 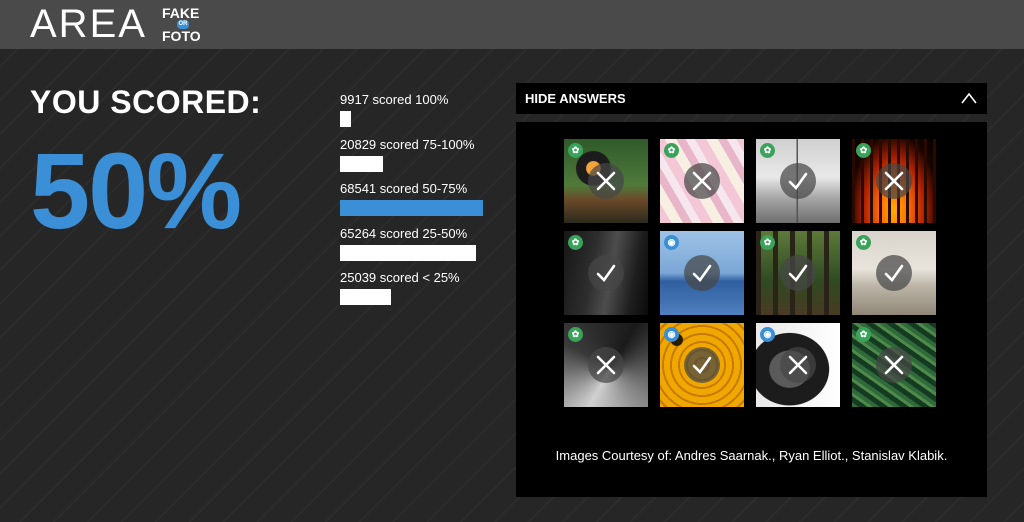 I want to click on distribution-label: 9917 scored 100%, so click(x=394, y=99).